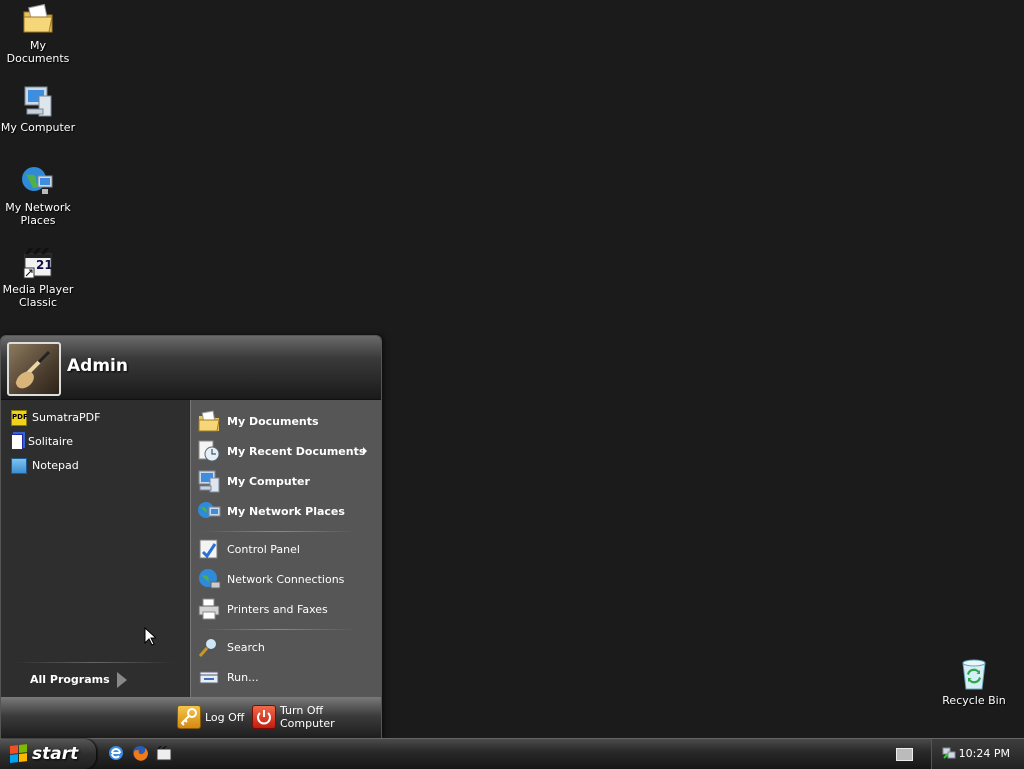 Image resolution: width=1024 pixels, height=769 pixels. What do you see at coordinates (904, 754) in the screenshot?
I see `keyboard-icon` at bounding box center [904, 754].